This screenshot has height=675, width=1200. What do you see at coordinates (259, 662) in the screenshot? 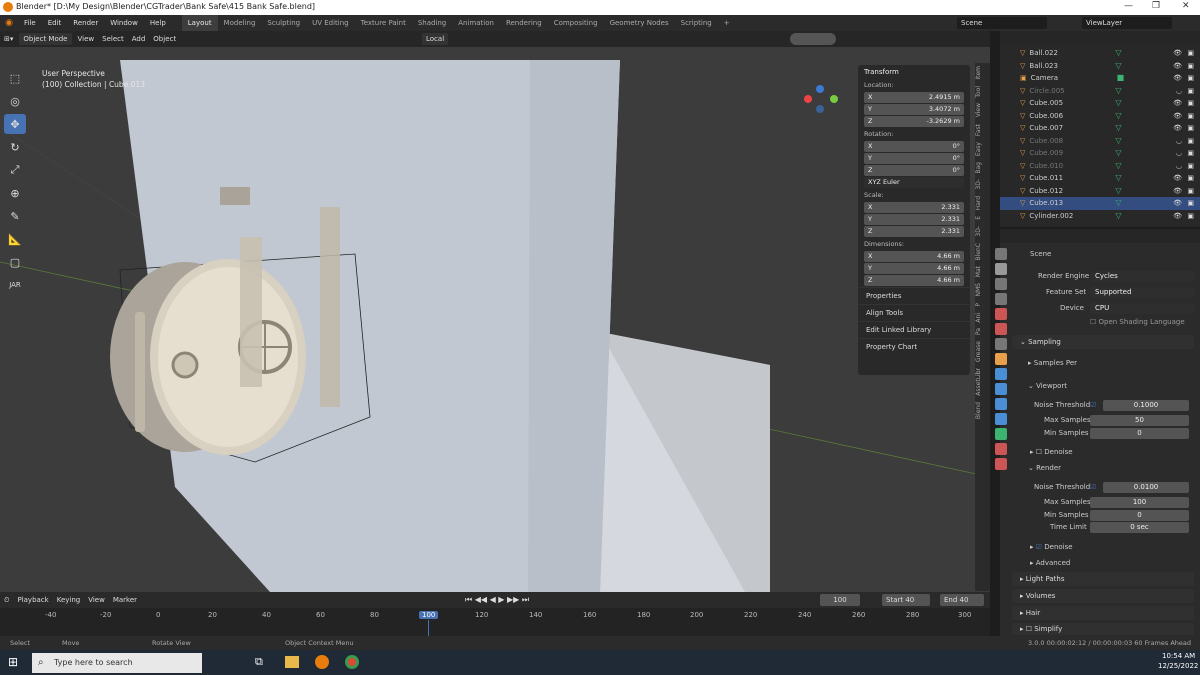
I see `task-view-icon: ⧉` at bounding box center [259, 662].